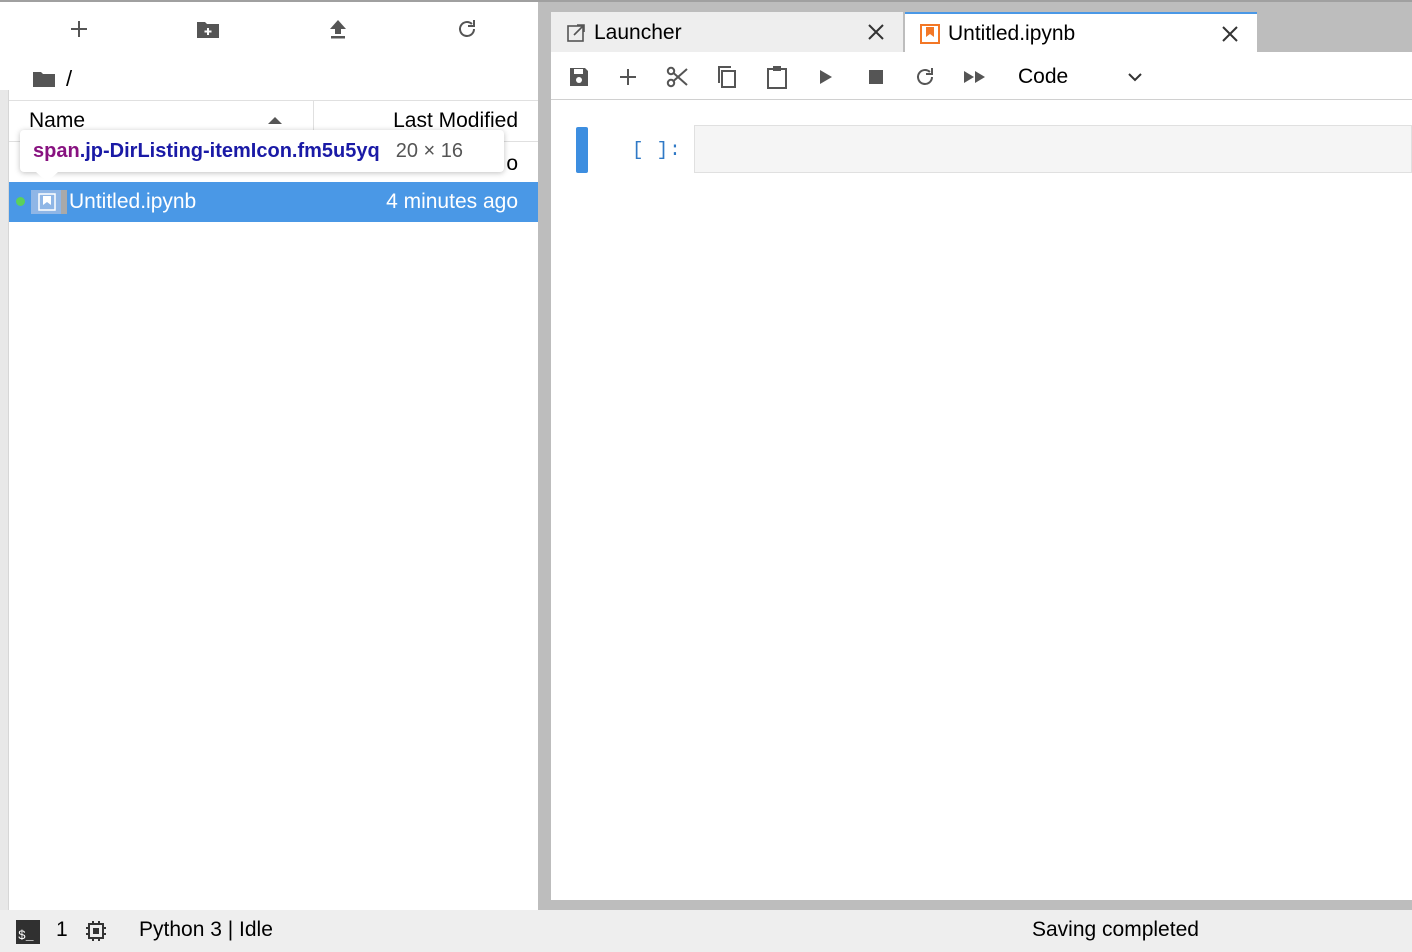  Describe the element at coordinates (62, 930) in the screenshot. I see `terminal-count: 1` at that location.